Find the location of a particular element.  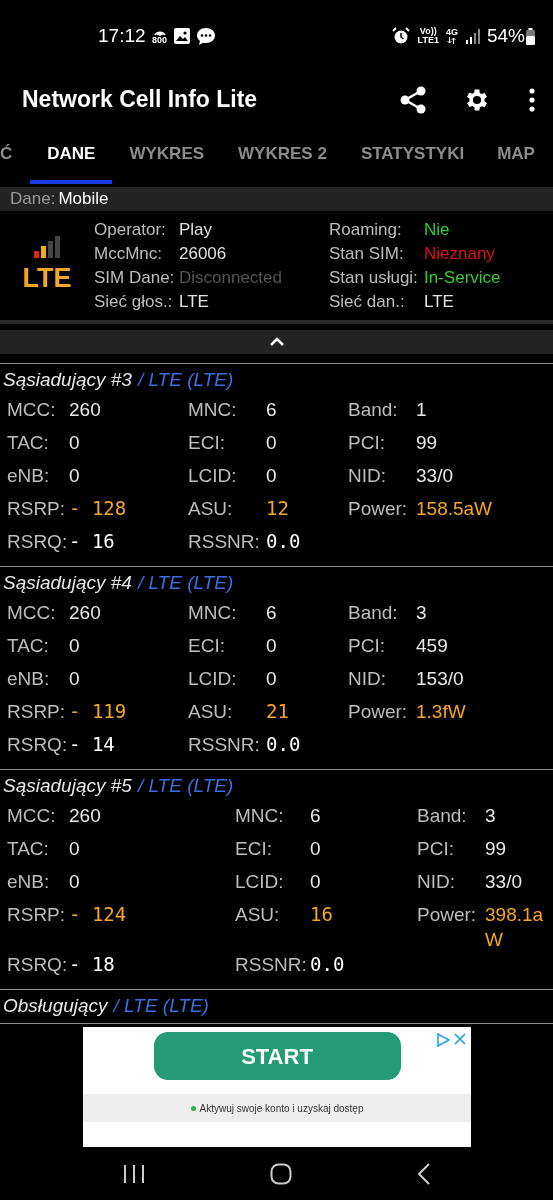

network-indicator: 4G is located at coordinates (451, 36).